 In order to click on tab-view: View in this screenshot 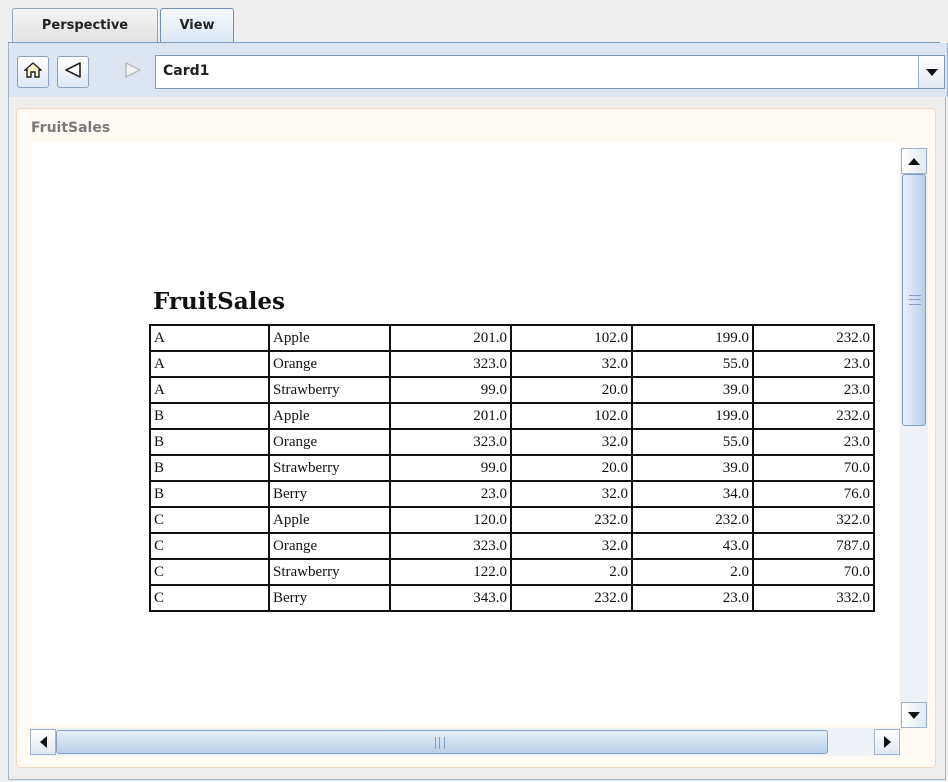, I will do `click(197, 25)`.